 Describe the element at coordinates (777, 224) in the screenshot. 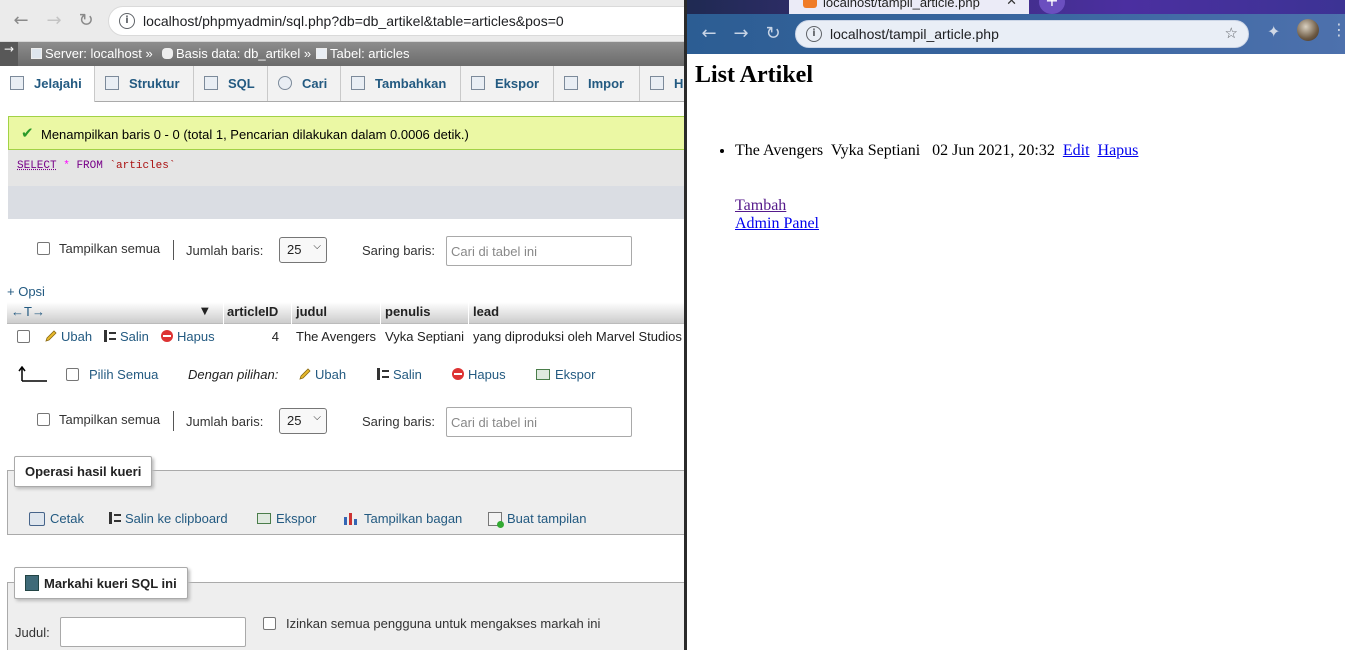

I see `admin-panel-link: Admin Panel` at that location.